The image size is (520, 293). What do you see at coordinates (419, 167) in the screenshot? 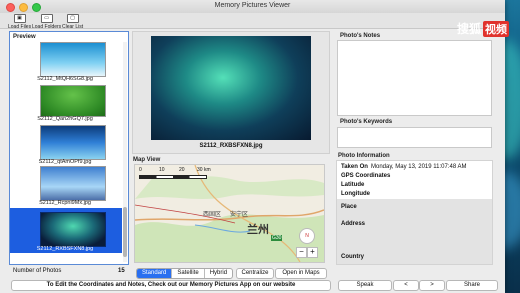
I see `taken-on-value: Monday, May 13, 2019 11:07:48 AM` at bounding box center [419, 167].